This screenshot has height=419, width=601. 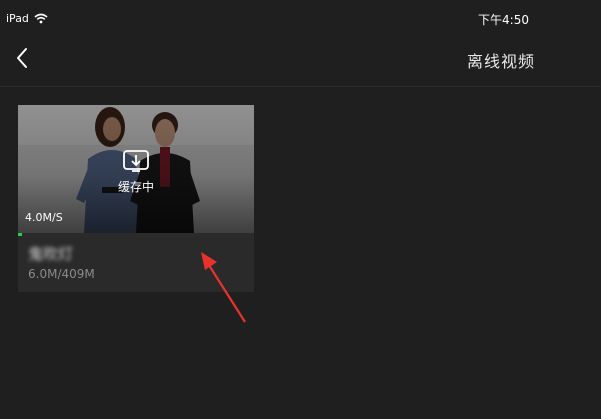 What do you see at coordinates (51, 254) in the screenshot?
I see `video-title: 鬼吹灯` at bounding box center [51, 254].